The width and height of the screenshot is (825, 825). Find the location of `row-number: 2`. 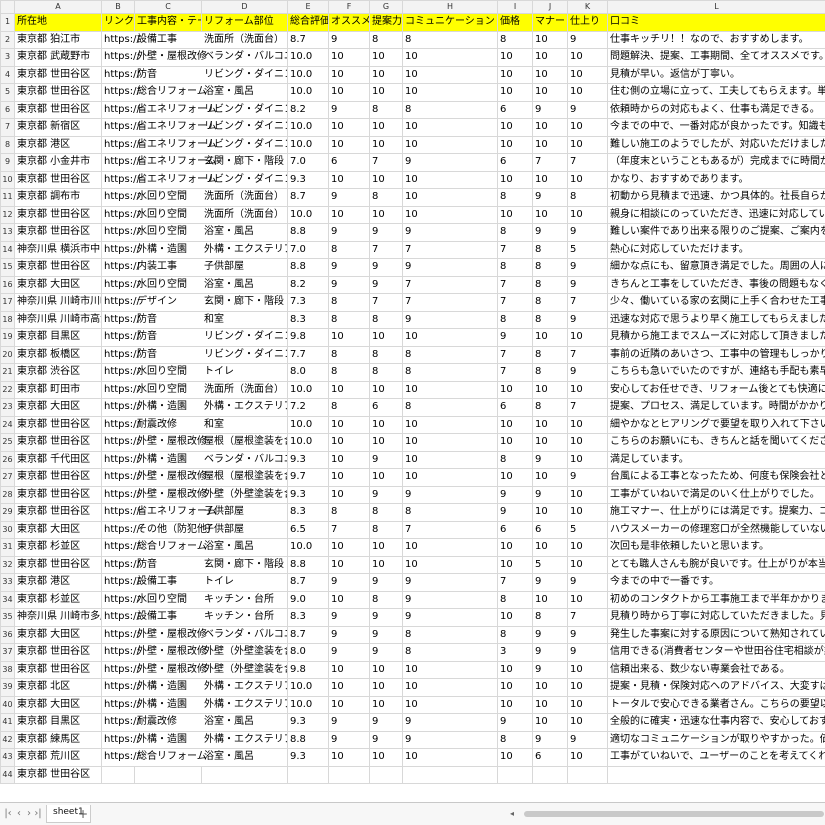

row-number: 2 is located at coordinates (7, 39).